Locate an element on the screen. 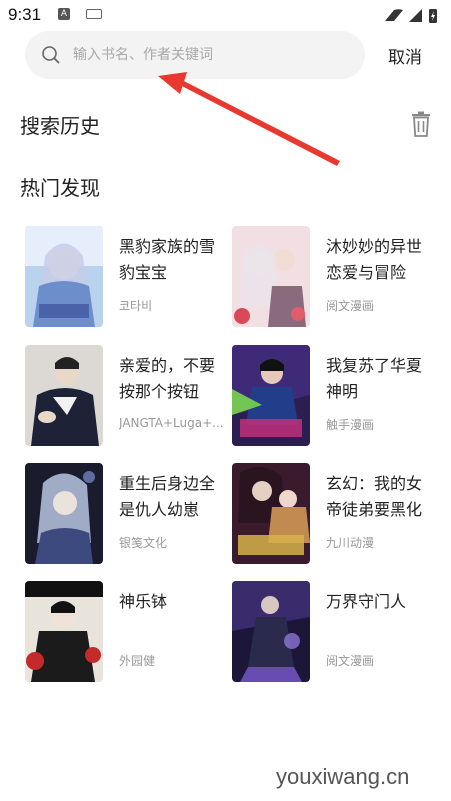  book-card: 我复苏了华夏神明 触手漫画 is located at coordinates (332, 397).